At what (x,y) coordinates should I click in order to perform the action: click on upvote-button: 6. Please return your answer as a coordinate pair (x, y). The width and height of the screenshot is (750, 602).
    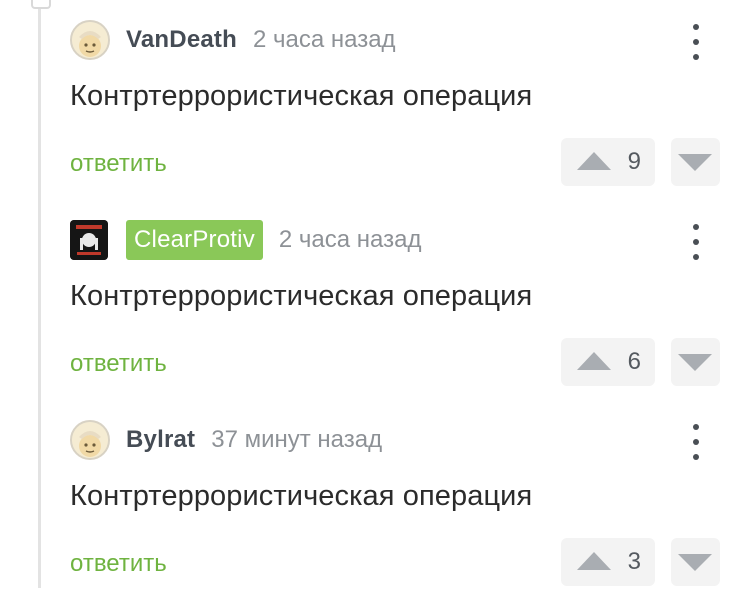
    Looking at the image, I should click on (608, 362).